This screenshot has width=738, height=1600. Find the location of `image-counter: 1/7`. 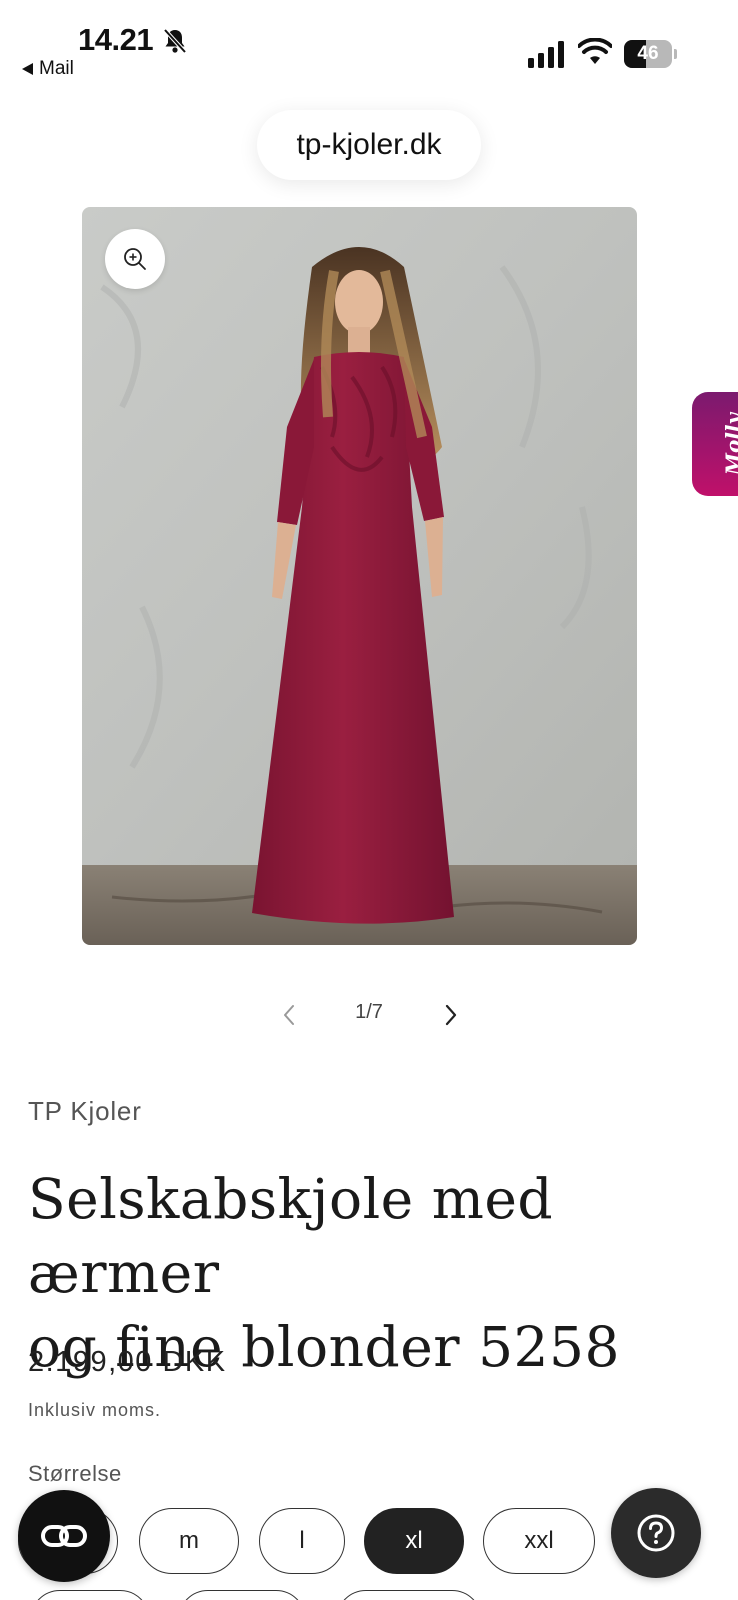

image-counter: 1/7 is located at coordinates (369, 1012).